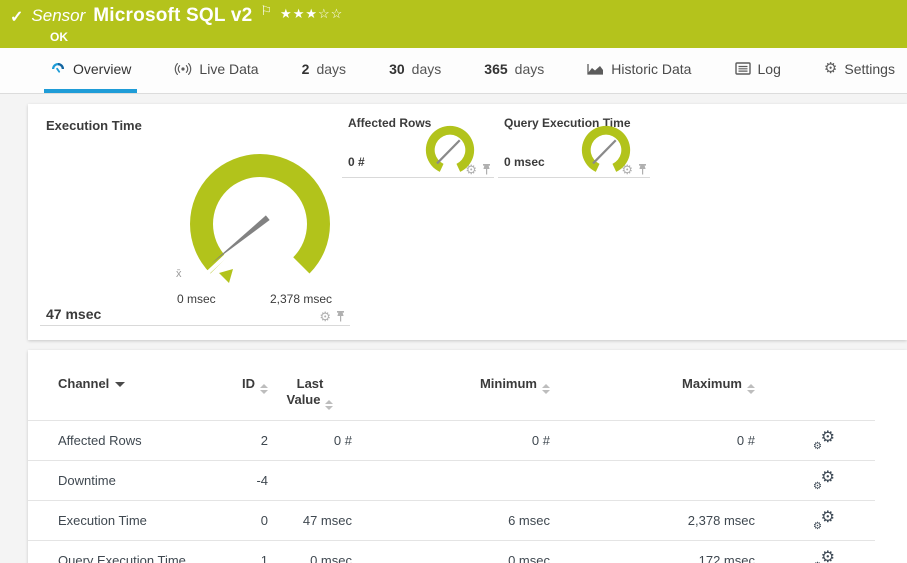  What do you see at coordinates (524, 162) in the screenshot?
I see `gauge-current-value: 0 msec` at bounding box center [524, 162].